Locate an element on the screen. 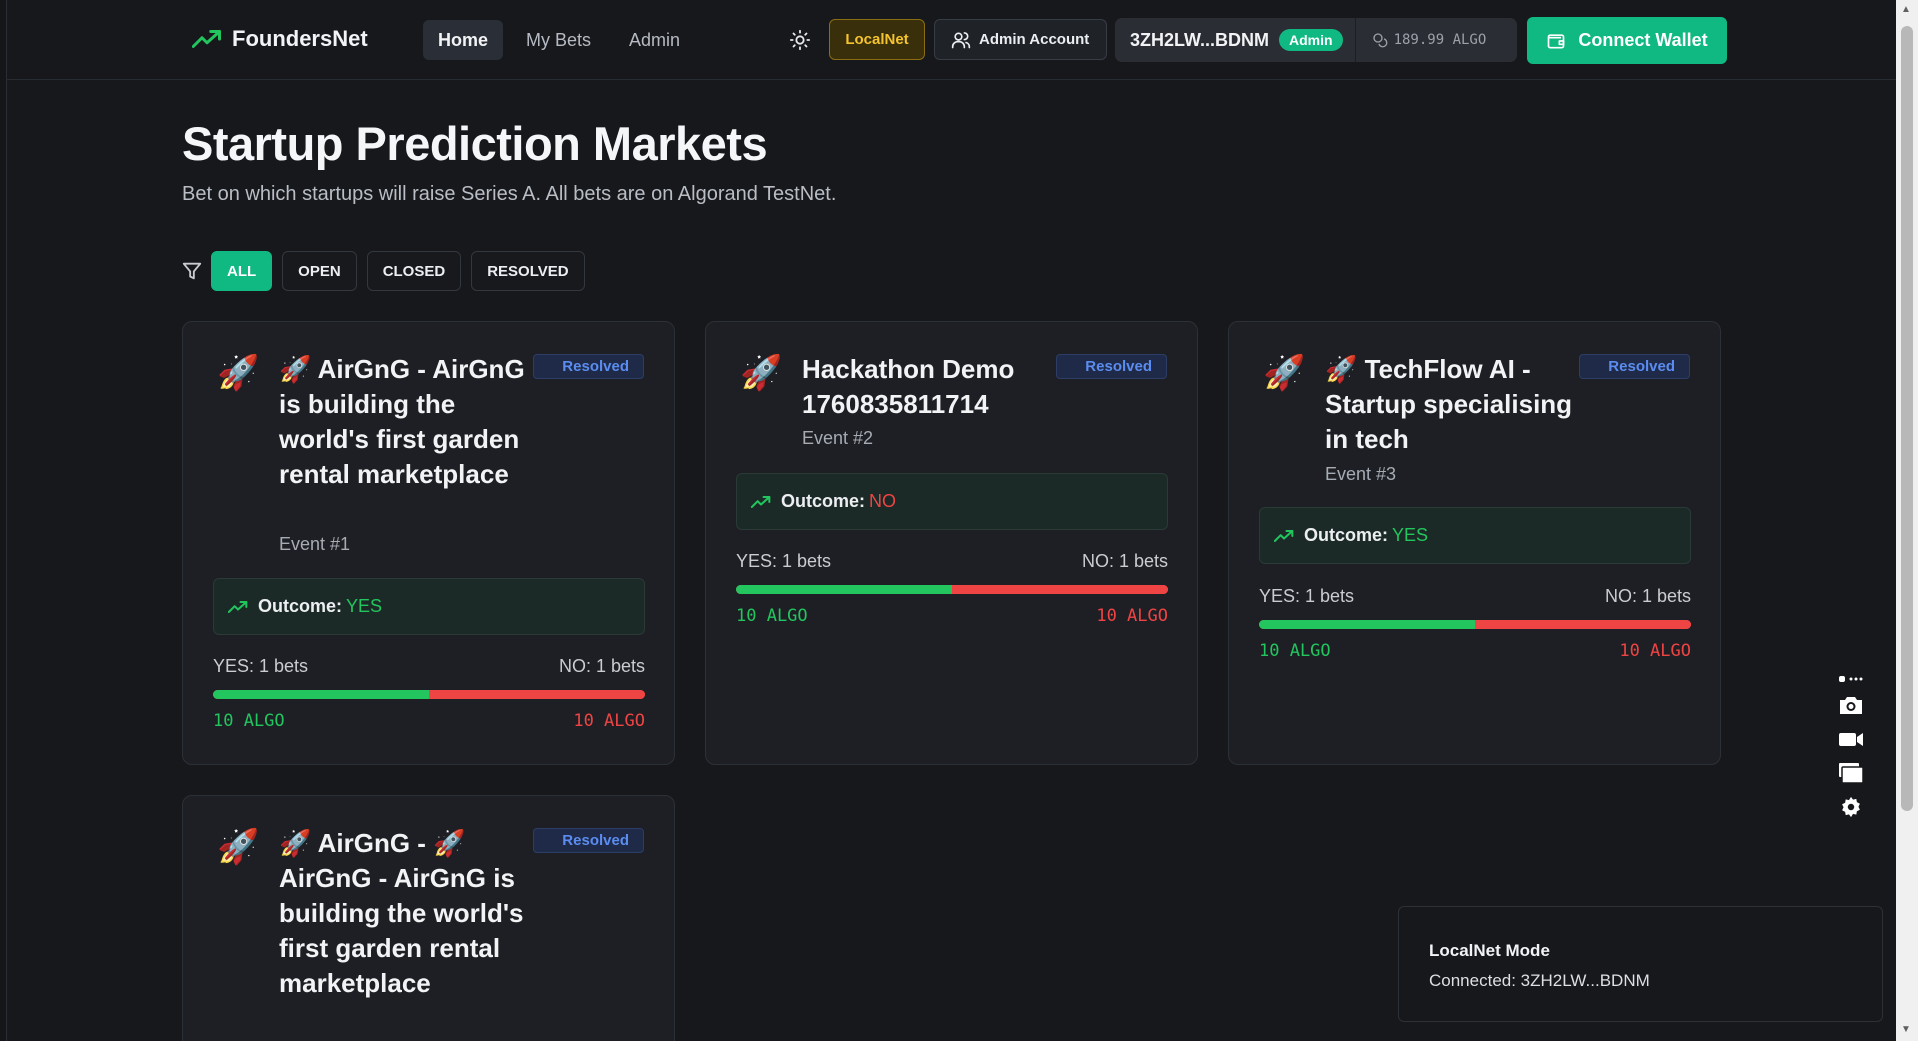  account-divider is located at coordinates (1355, 40).